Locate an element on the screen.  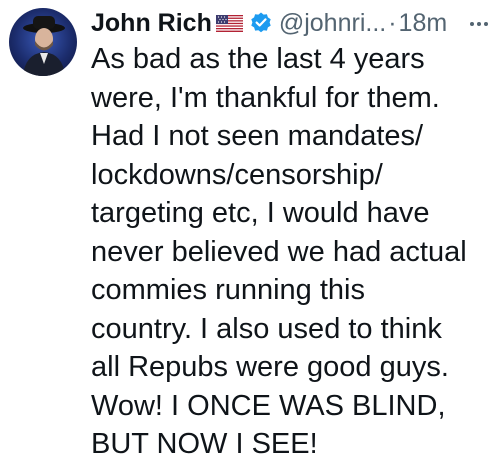
more-options-icon is located at coordinates (479, 24).